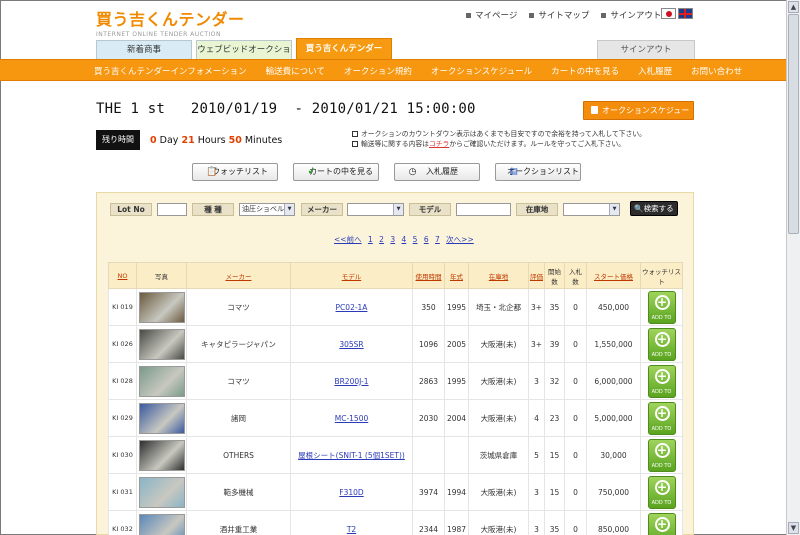 The height and width of the screenshot is (535, 800). Describe the element at coordinates (381, 239) in the screenshot. I see `pager-page-2: 2` at that location.